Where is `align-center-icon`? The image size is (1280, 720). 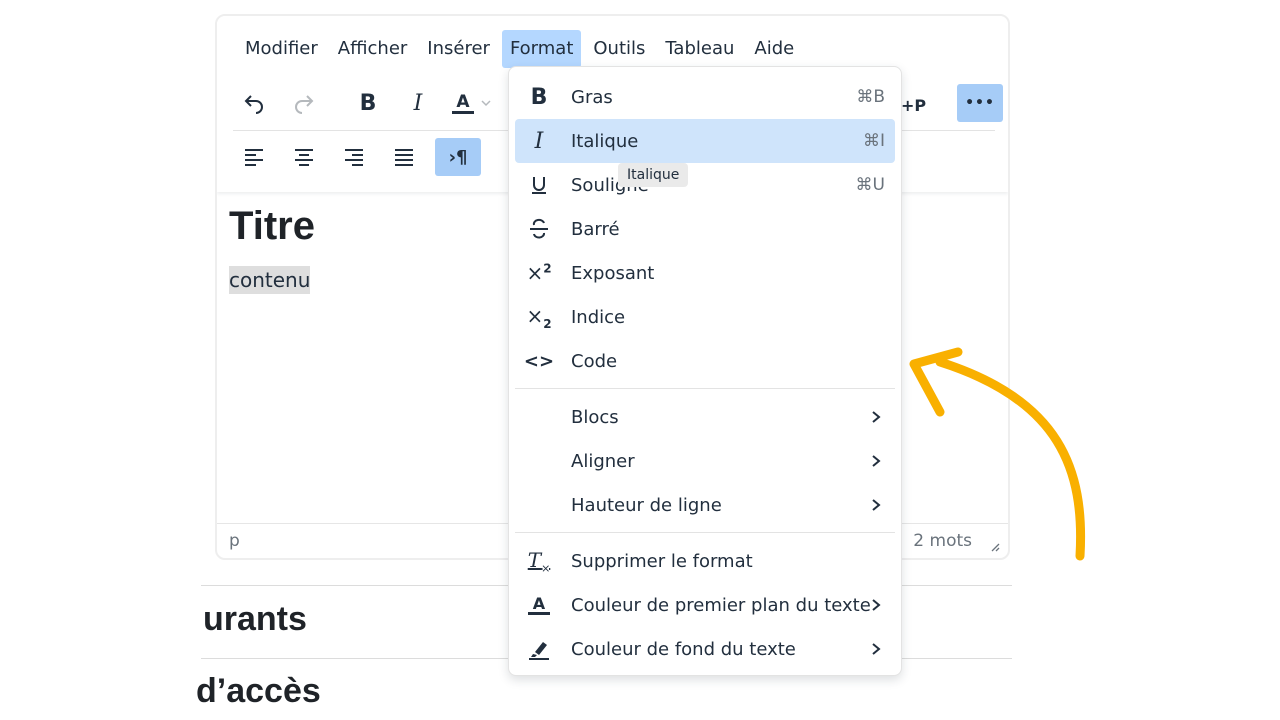 align-center-icon is located at coordinates (304, 157).